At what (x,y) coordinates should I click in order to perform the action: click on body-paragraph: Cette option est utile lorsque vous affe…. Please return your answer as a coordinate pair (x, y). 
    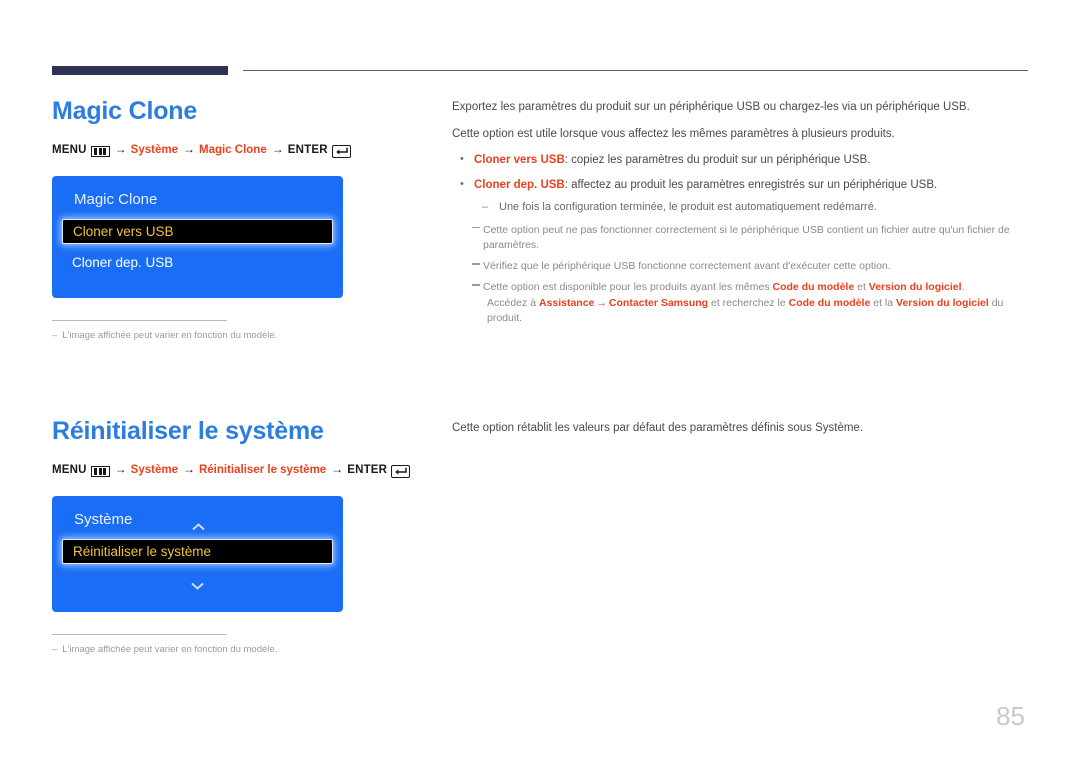
    Looking at the image, I should click on (673, 133).